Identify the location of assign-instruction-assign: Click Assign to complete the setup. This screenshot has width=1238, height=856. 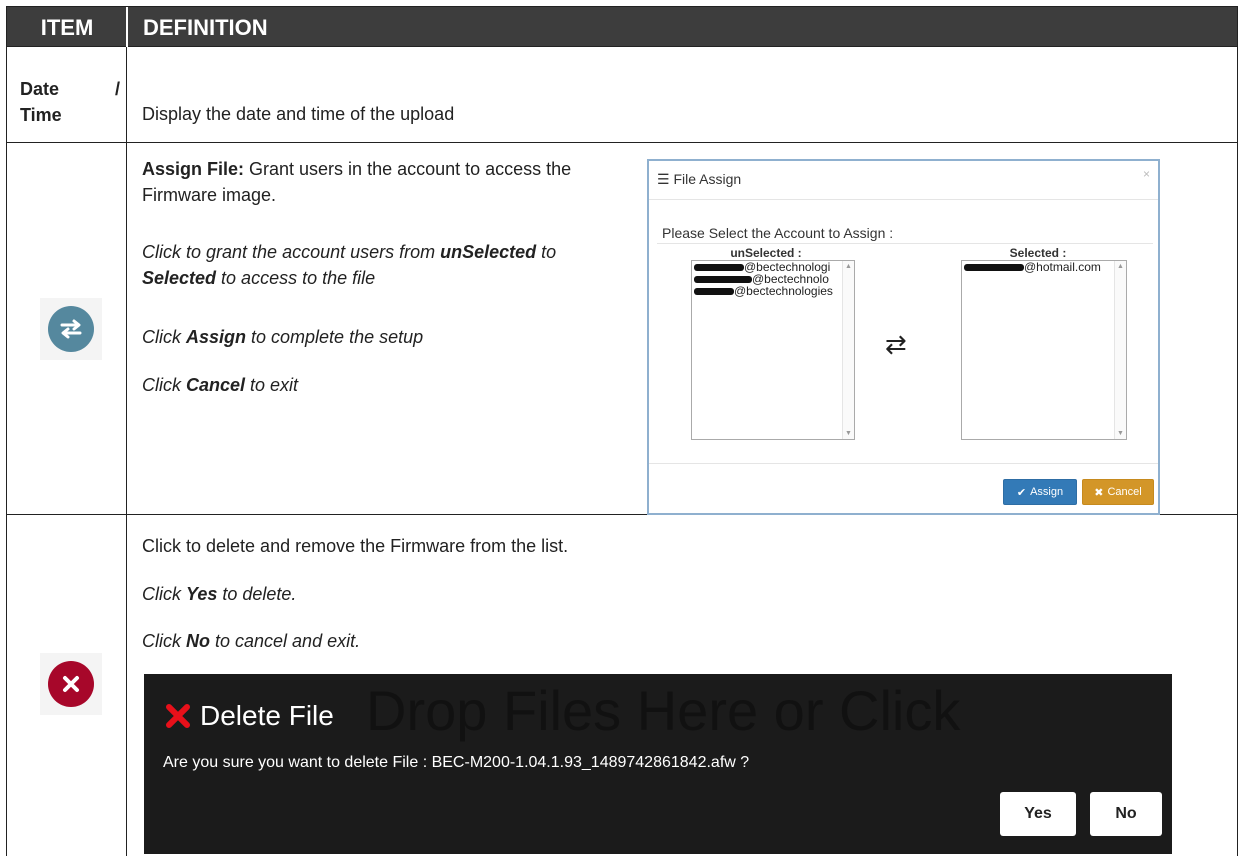
(282, 337).